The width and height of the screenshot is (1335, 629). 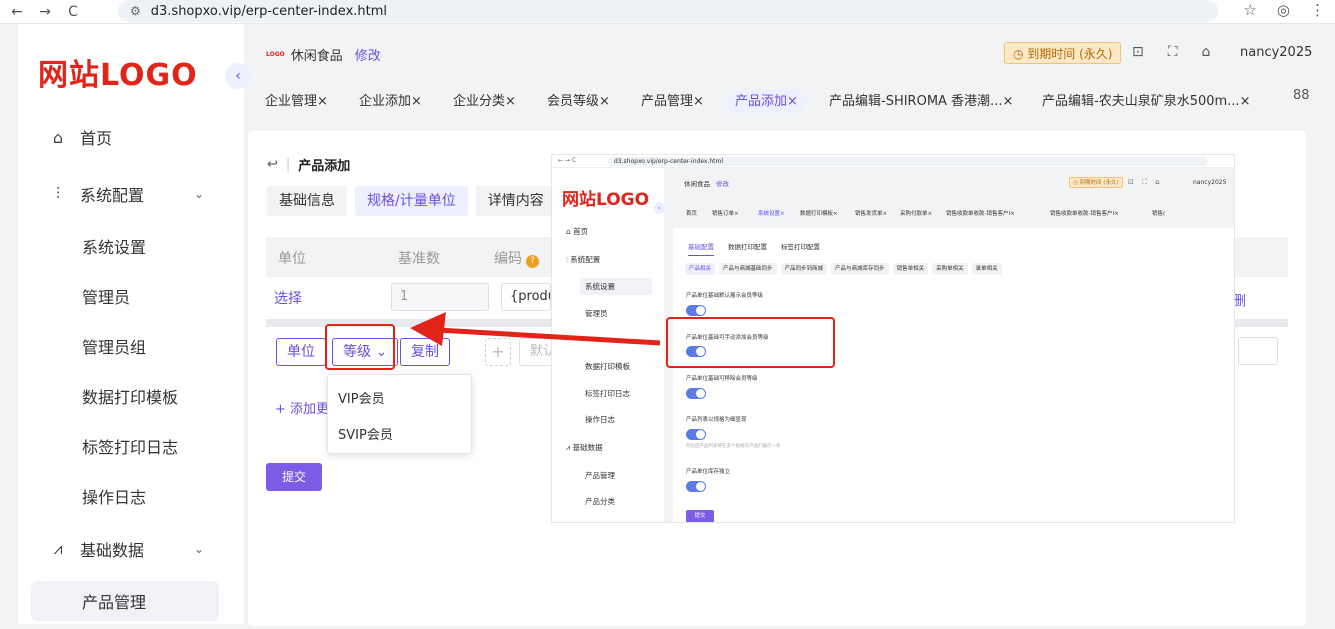 What do you see at coordinates (411, 201) in the screenshot?
I see `subtab-spec-unit: 规格/计量单位` at bounding box center [411, 201].